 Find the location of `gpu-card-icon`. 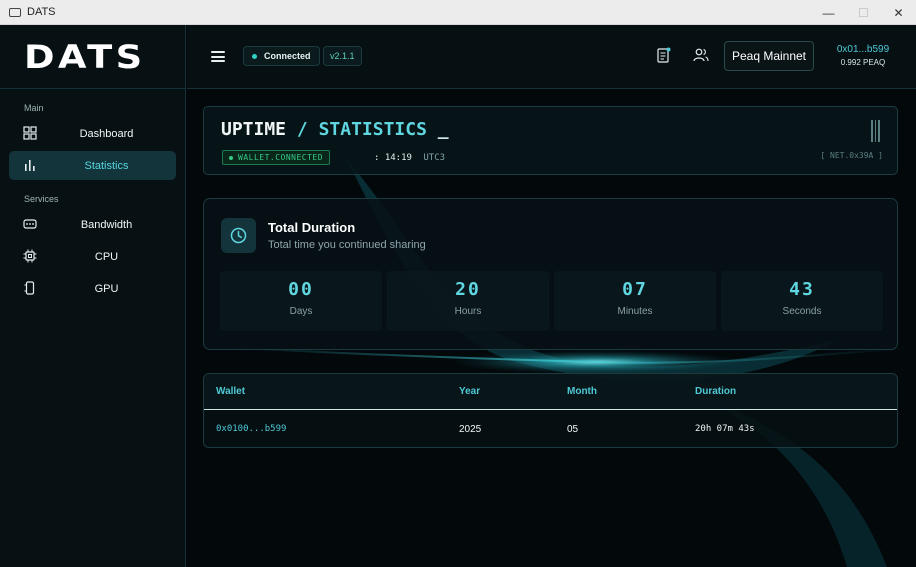

gpu-card-icon is located at coordinates (29, 288).